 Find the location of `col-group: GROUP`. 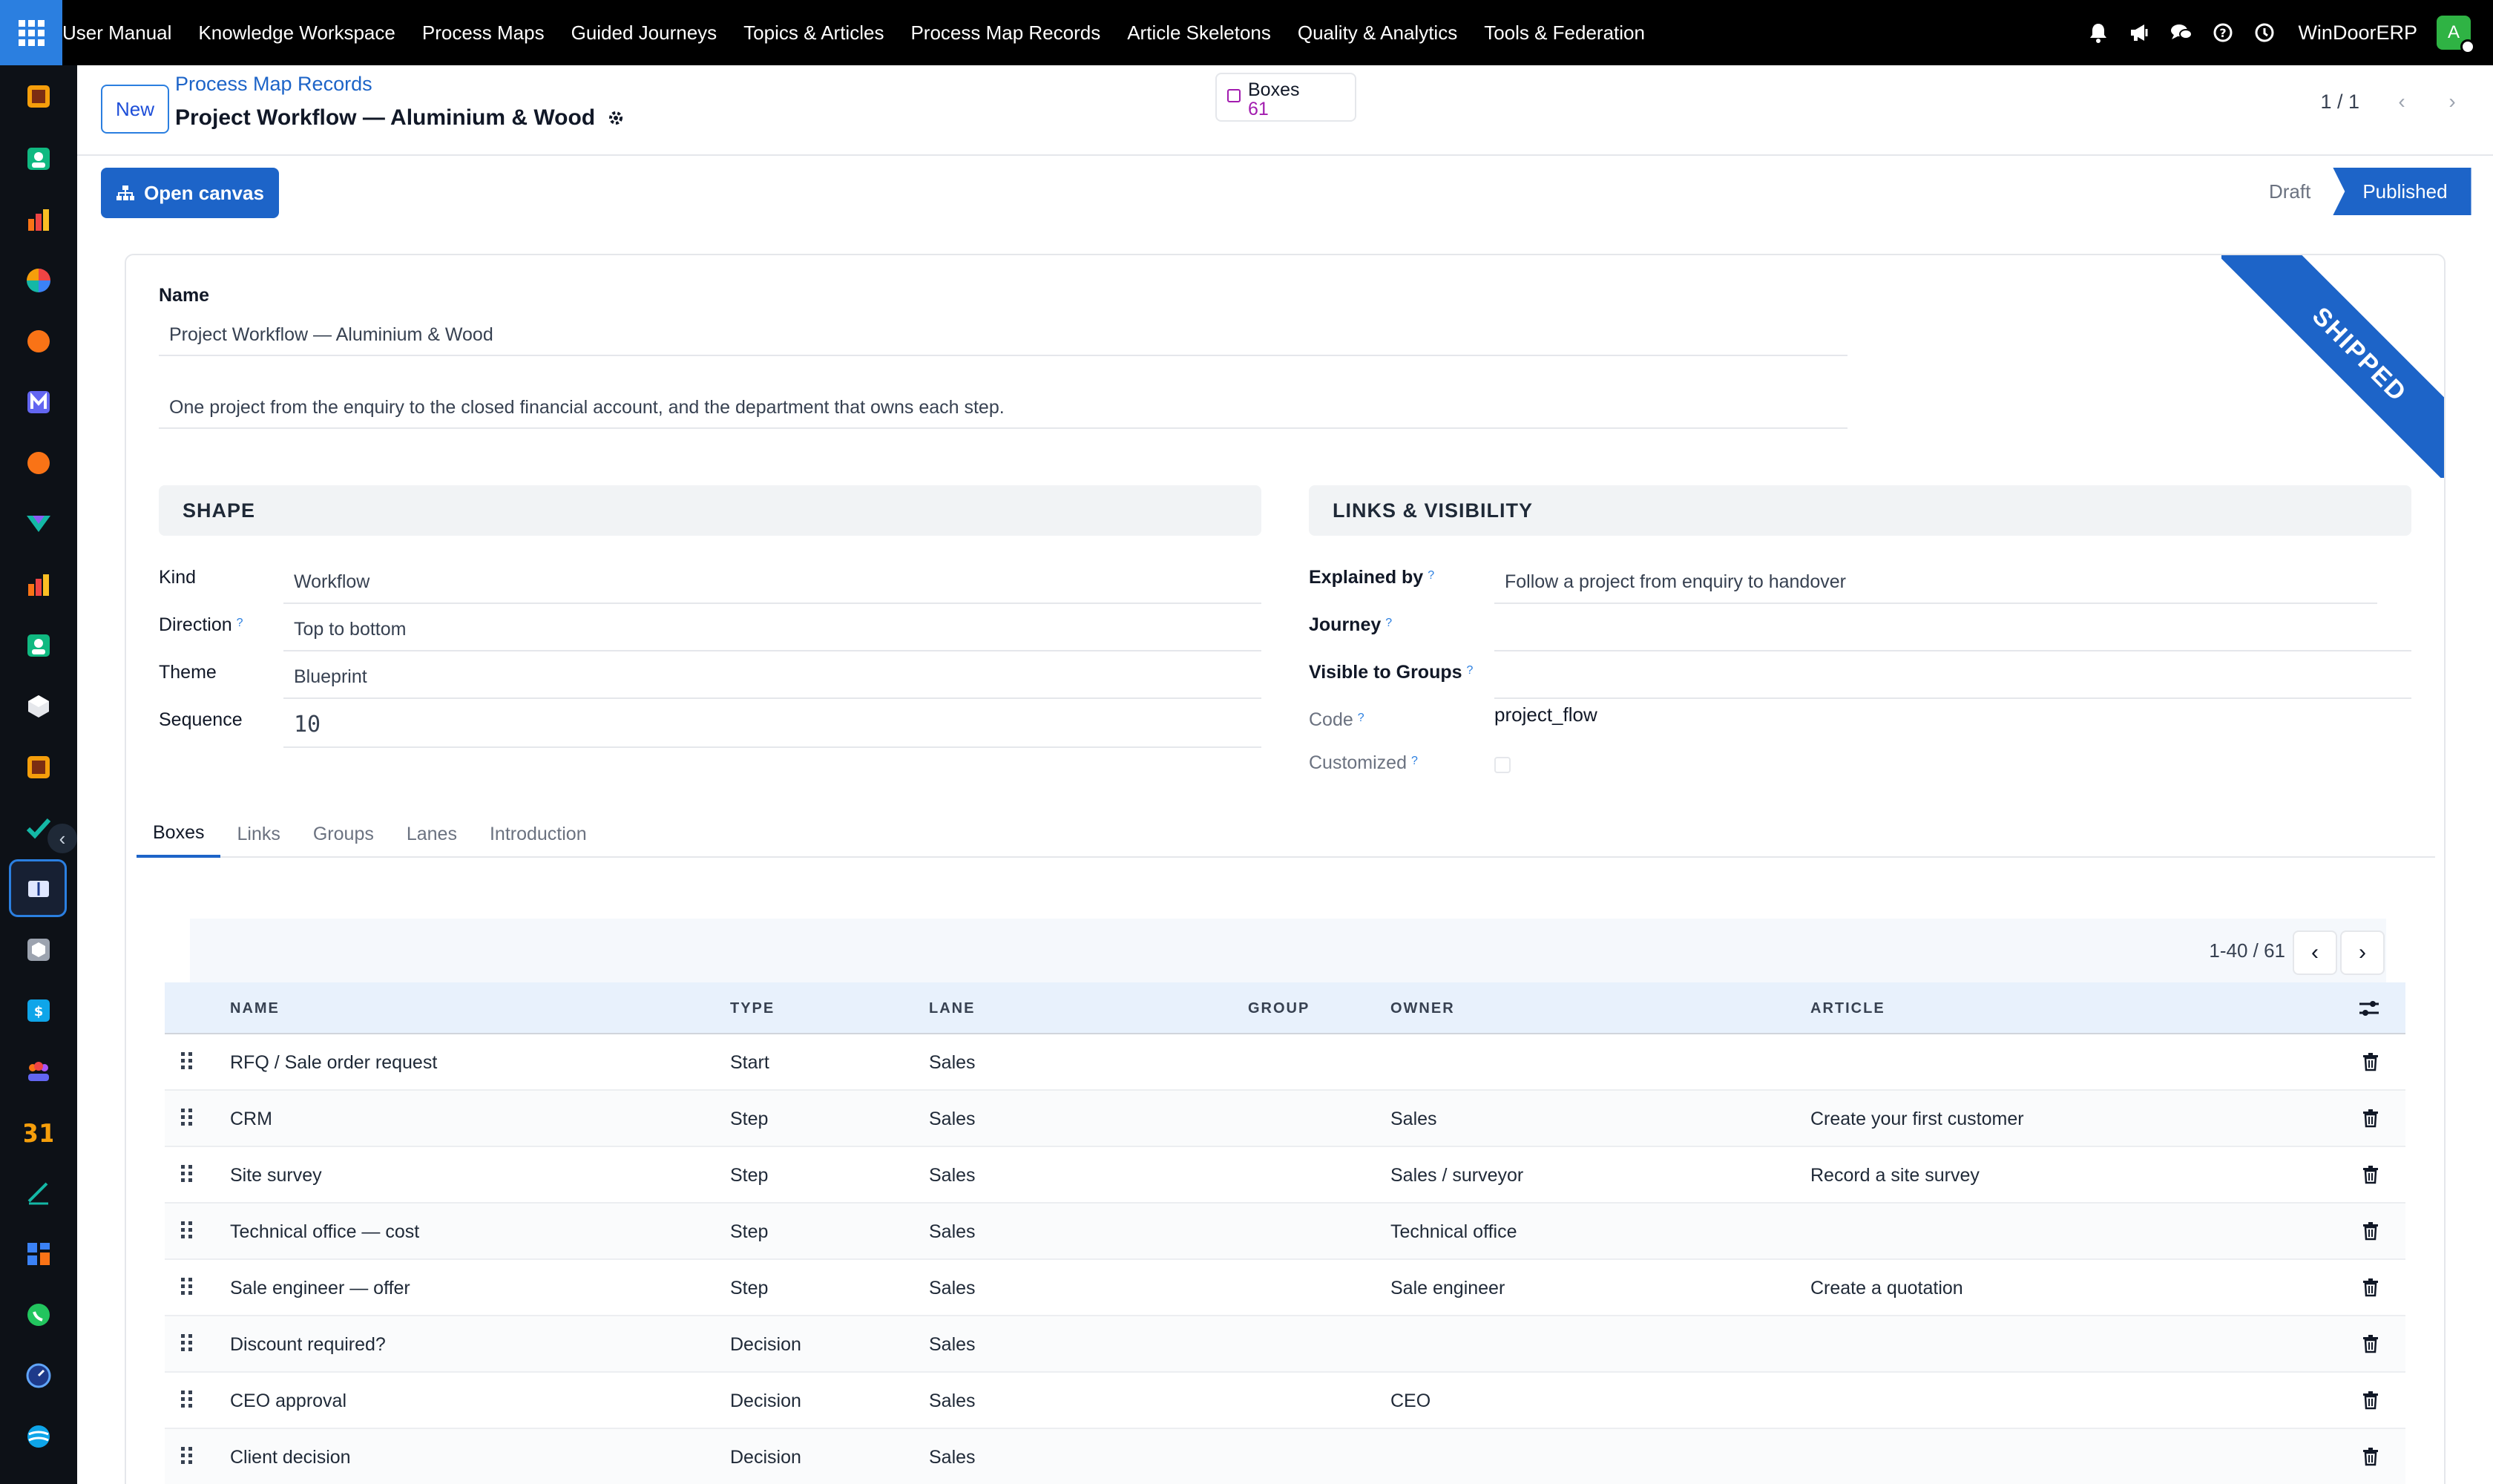

col-group: GROUP is located at coordinates (1279, 1008).